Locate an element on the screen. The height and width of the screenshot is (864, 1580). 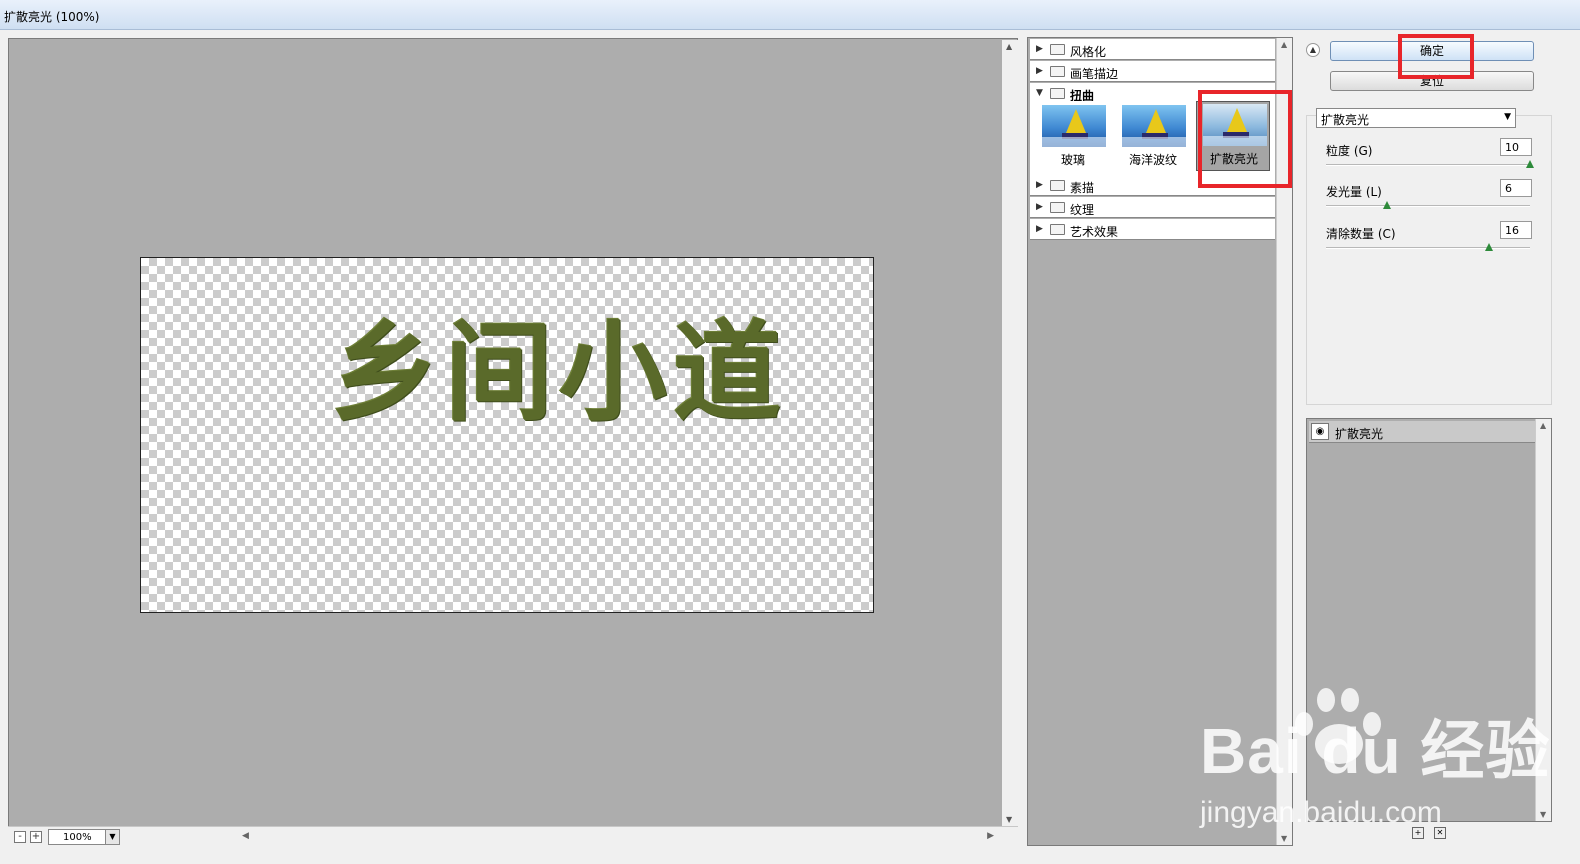
filter-glass: 玻璃 is located at coordinates (1073, 138).